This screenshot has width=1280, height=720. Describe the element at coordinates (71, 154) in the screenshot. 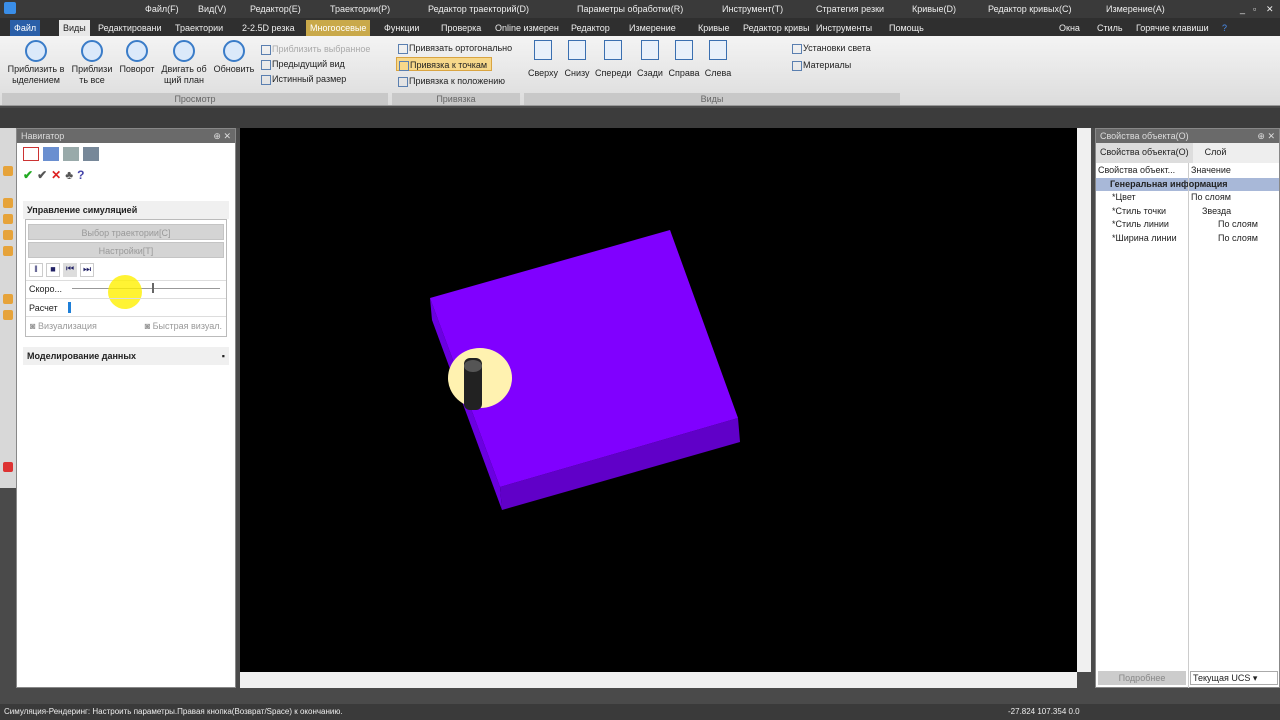

I see `tab-tool-icon` at that location.